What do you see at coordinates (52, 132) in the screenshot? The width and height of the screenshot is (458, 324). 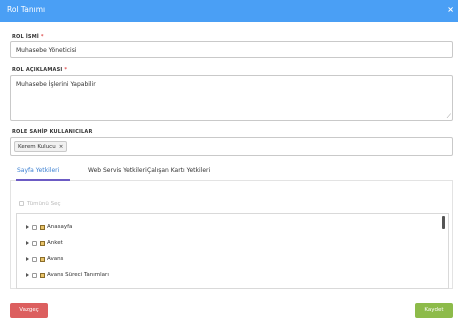 I see `users-label: ROLE SAHİP KULLANICILAR` at bounding box center [52, 132].